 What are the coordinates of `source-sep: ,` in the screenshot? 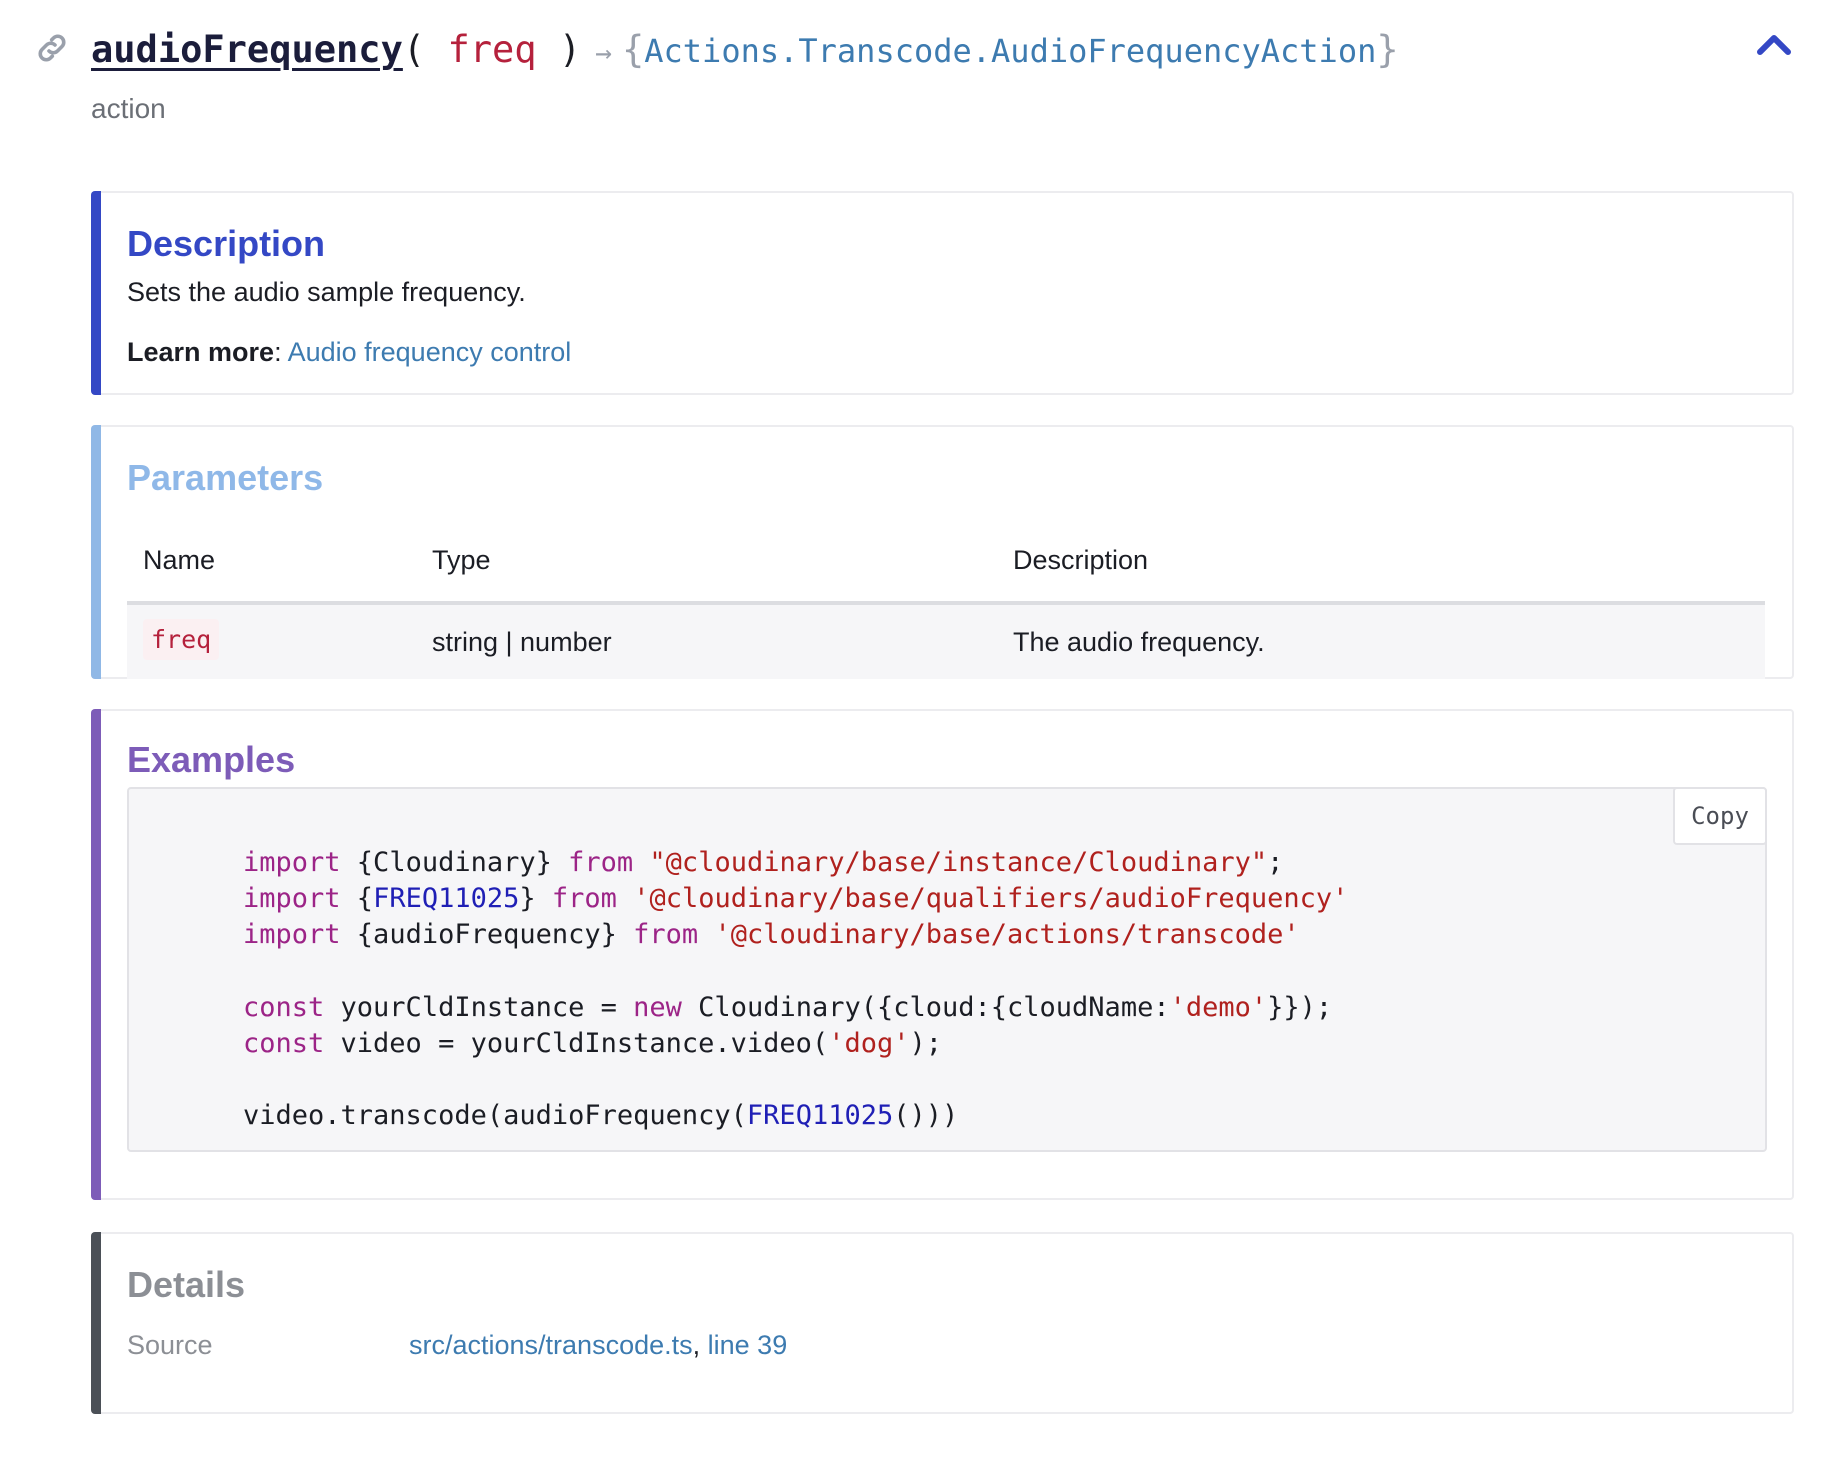 It's located at (696, 1345).